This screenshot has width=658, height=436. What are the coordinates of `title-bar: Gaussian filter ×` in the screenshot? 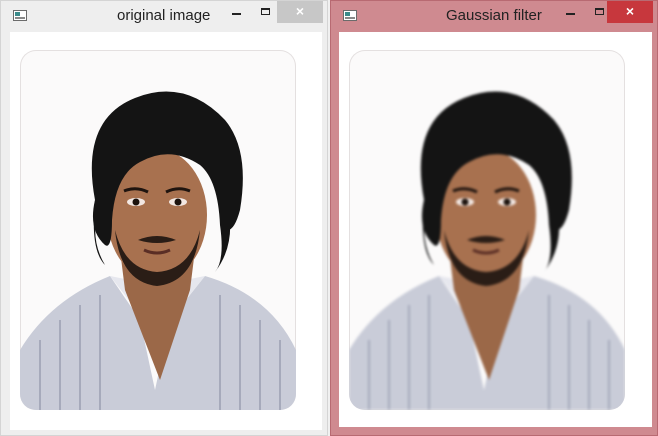 It's located at (494, 16).